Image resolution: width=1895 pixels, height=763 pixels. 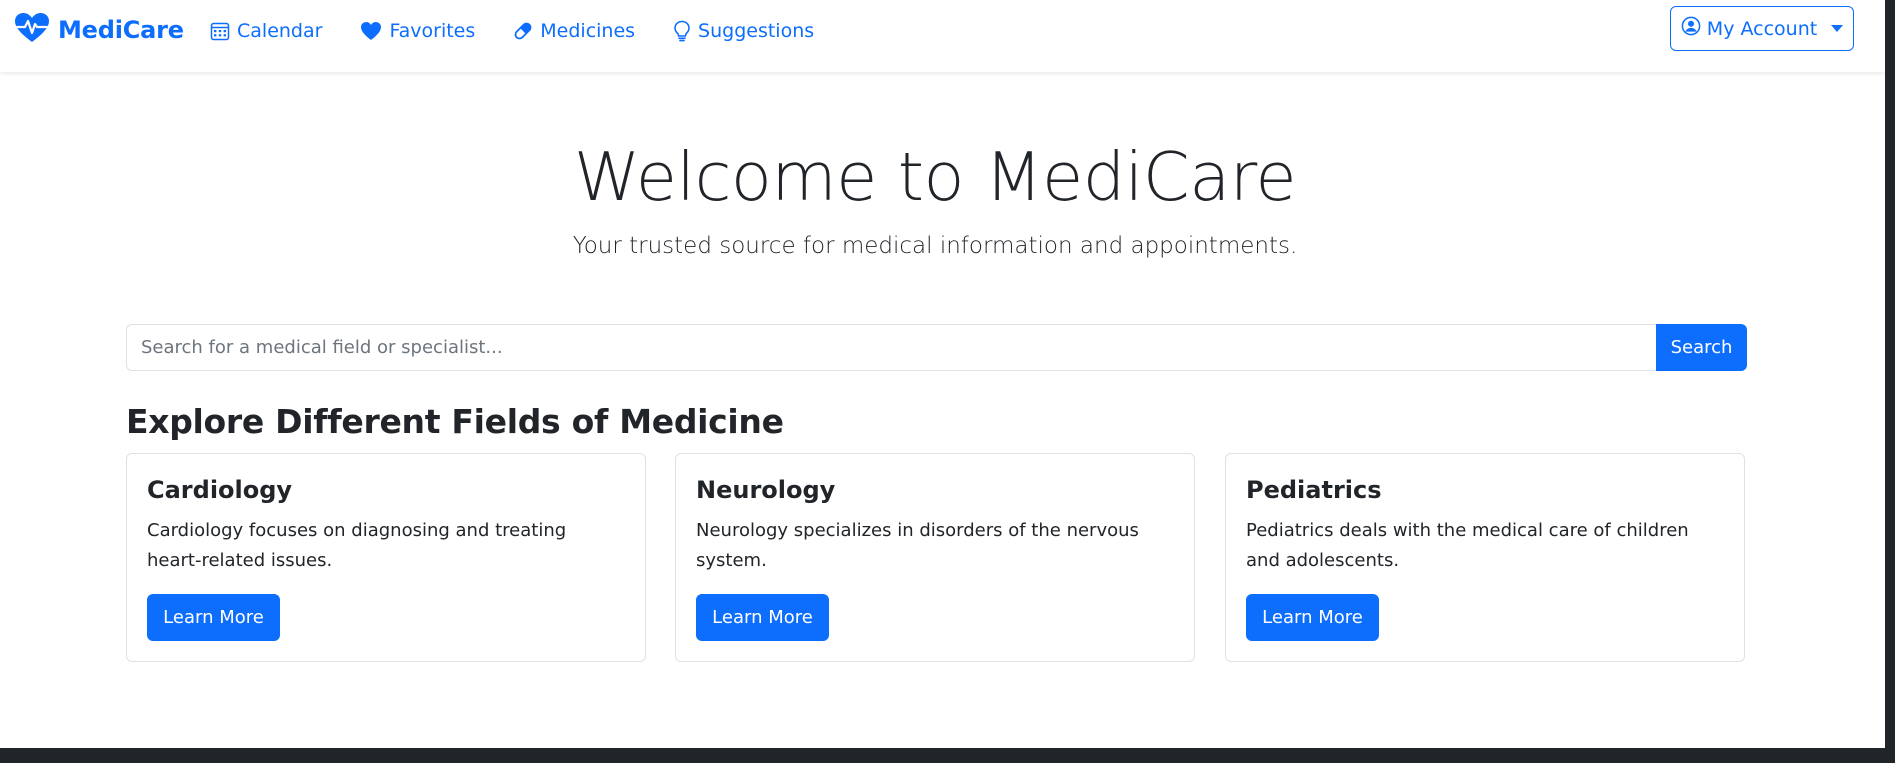 What do you see at coordinates (371, 31) in the screenshot?
I see `heart-icon` at bounding box center [371, 31].